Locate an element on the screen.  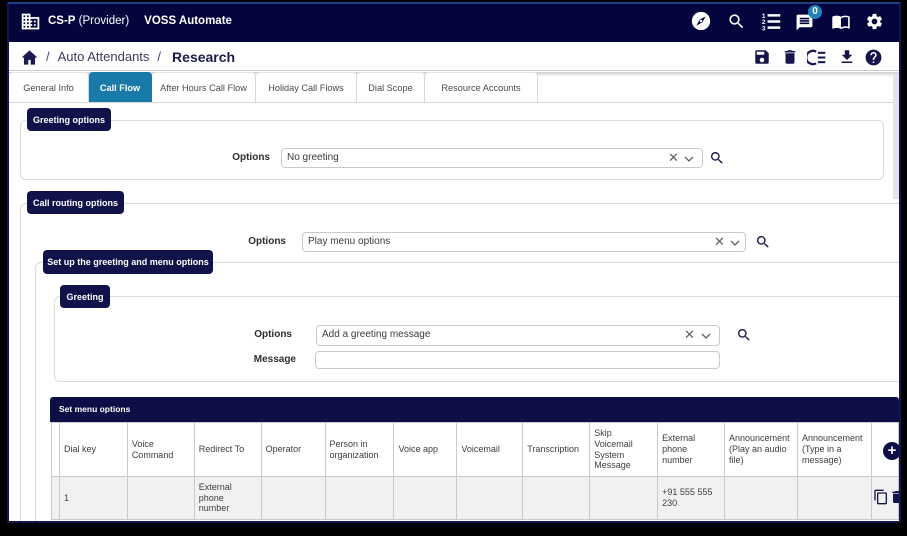
svg-text: 3 is located at coordinates (764, 28).